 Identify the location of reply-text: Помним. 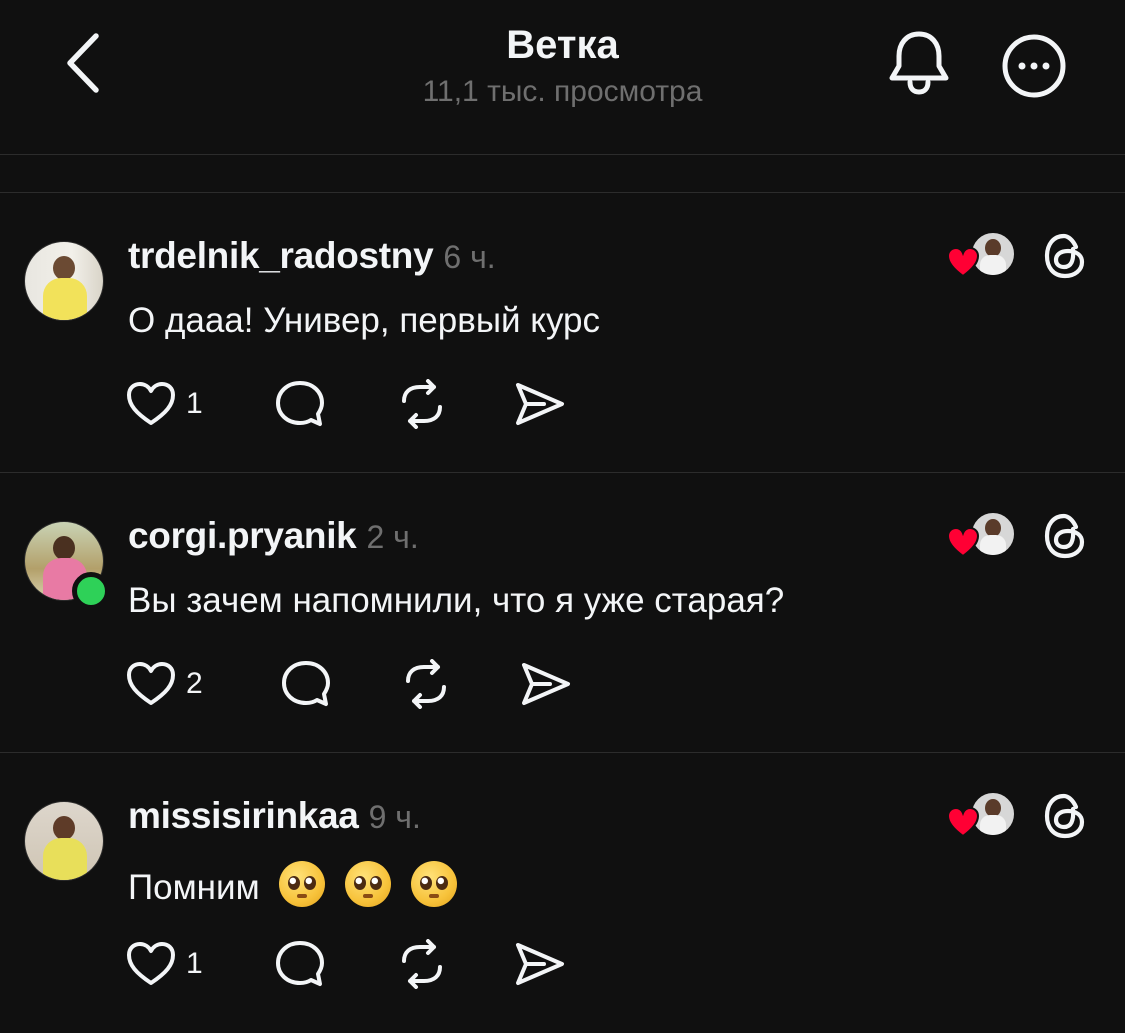
(292, 884).